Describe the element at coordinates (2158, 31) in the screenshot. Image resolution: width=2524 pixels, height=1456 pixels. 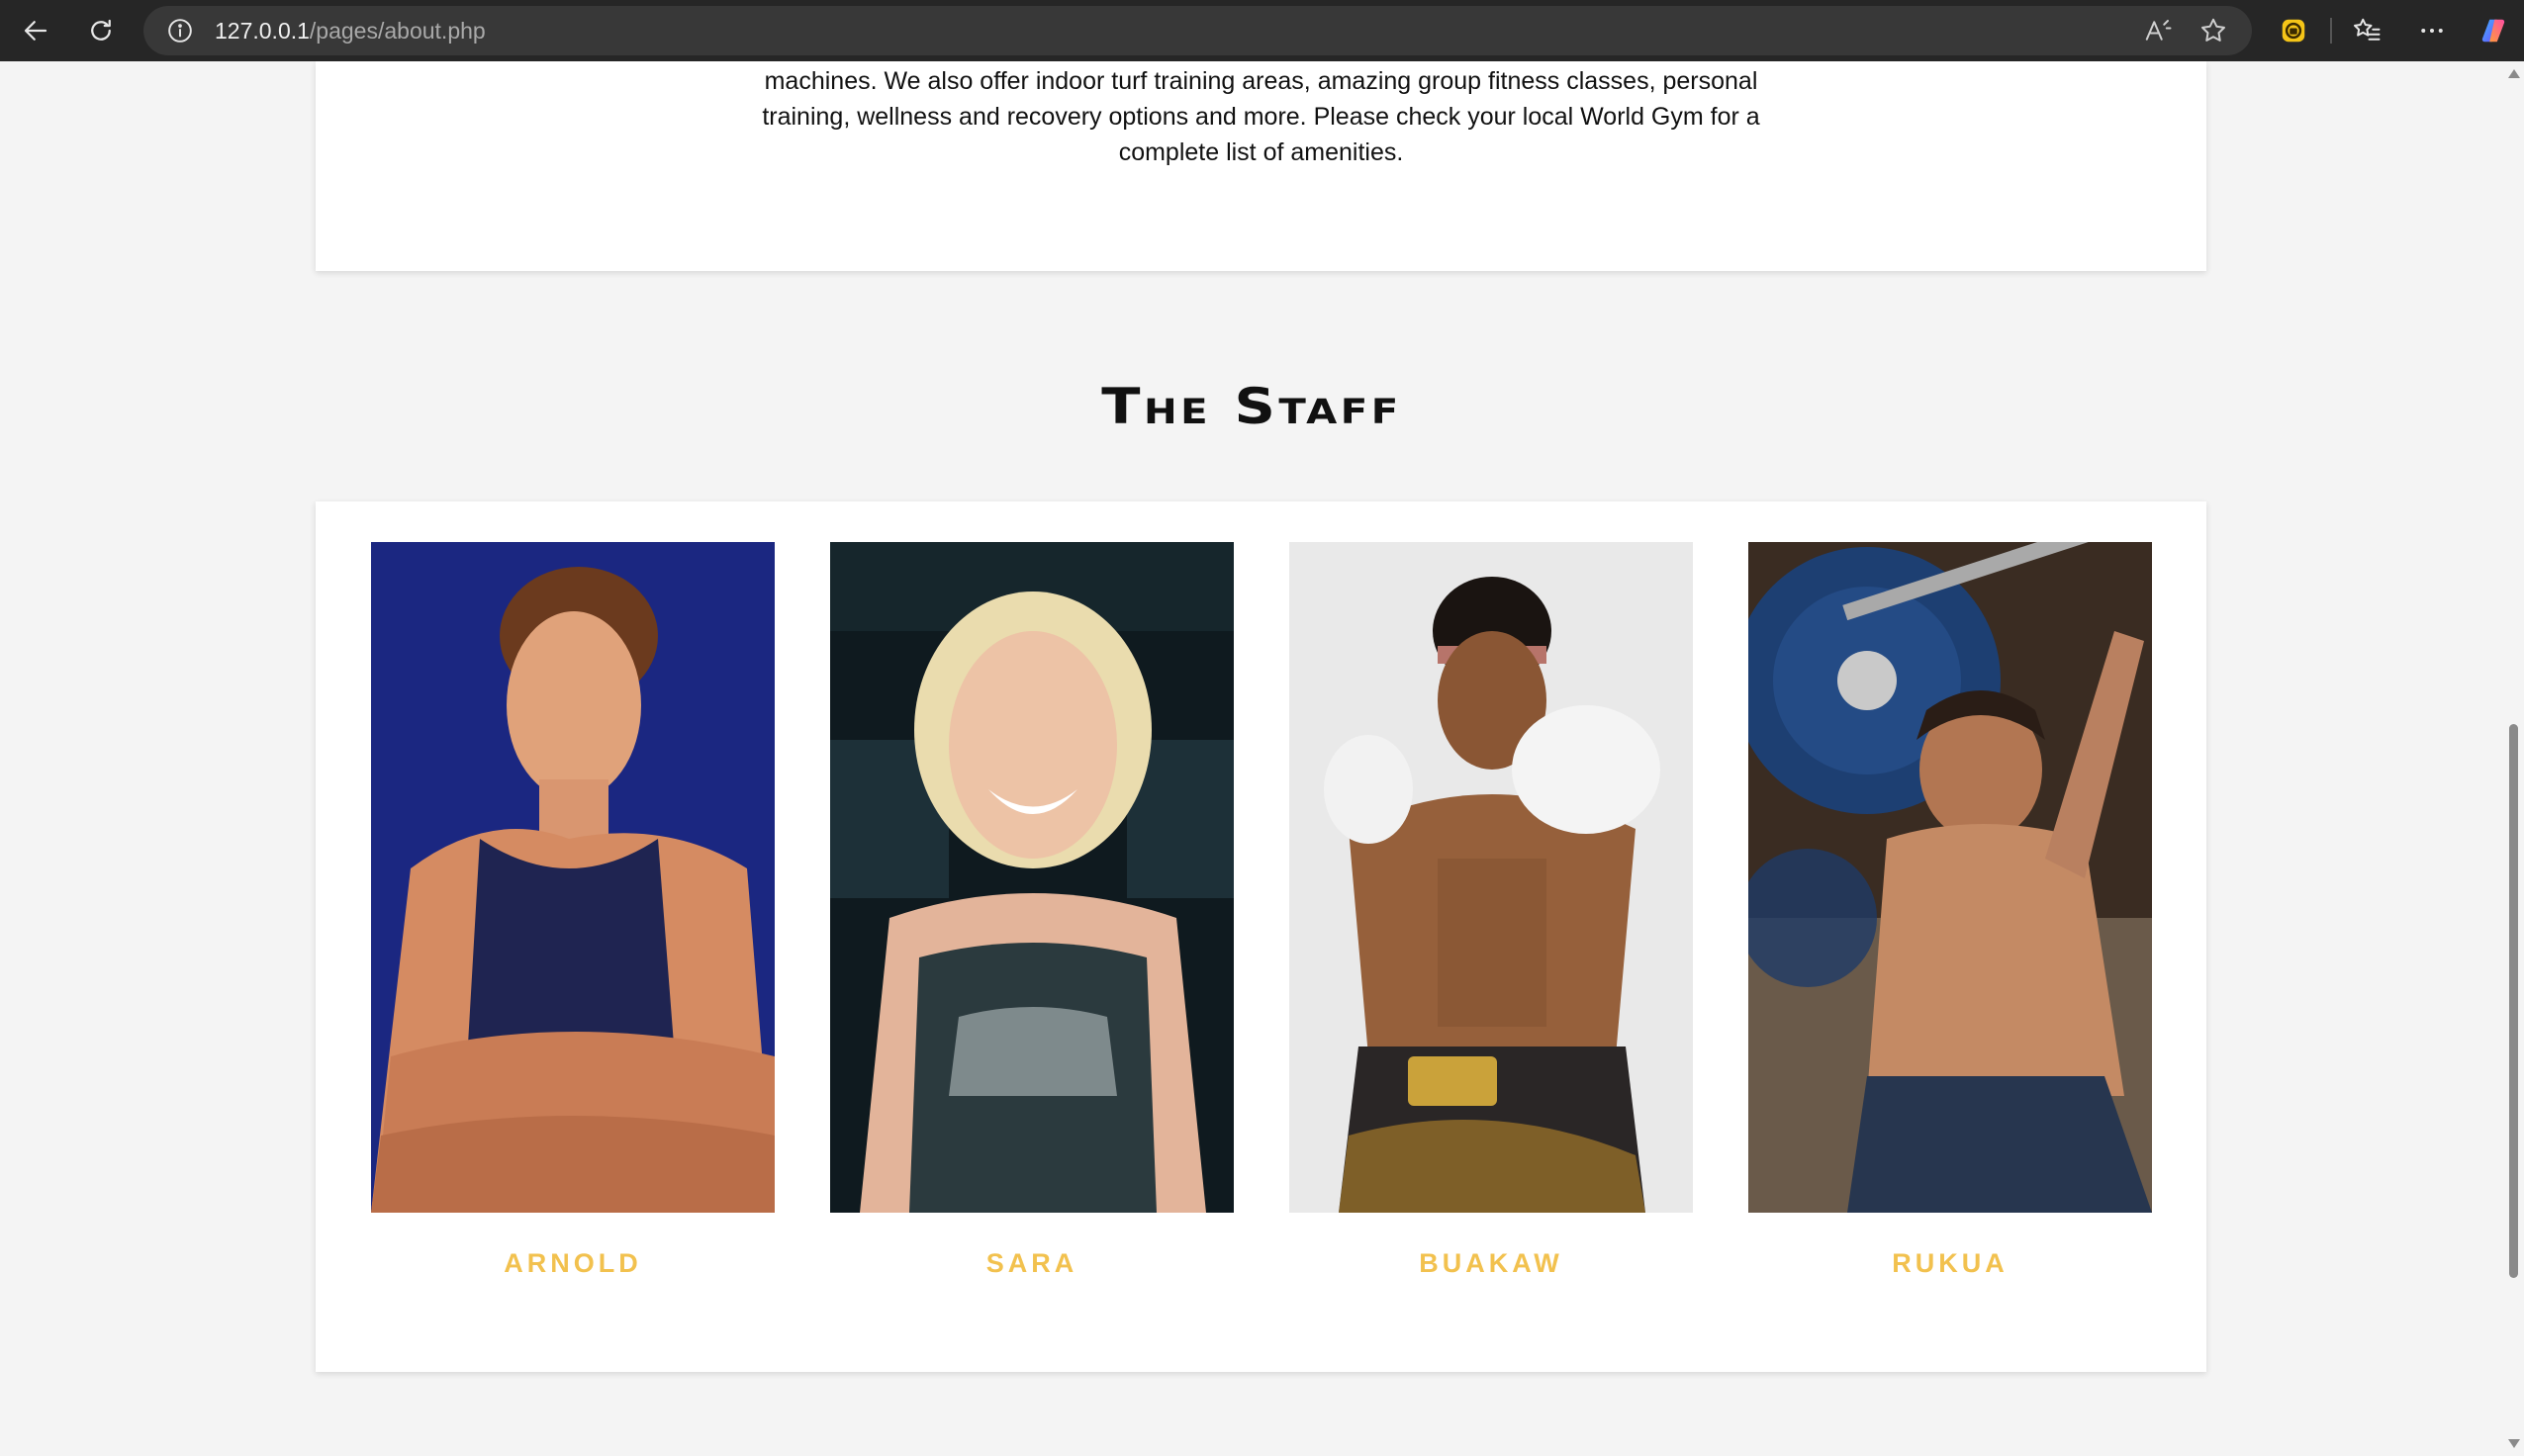
I see `read-aloud-icon` at that location.